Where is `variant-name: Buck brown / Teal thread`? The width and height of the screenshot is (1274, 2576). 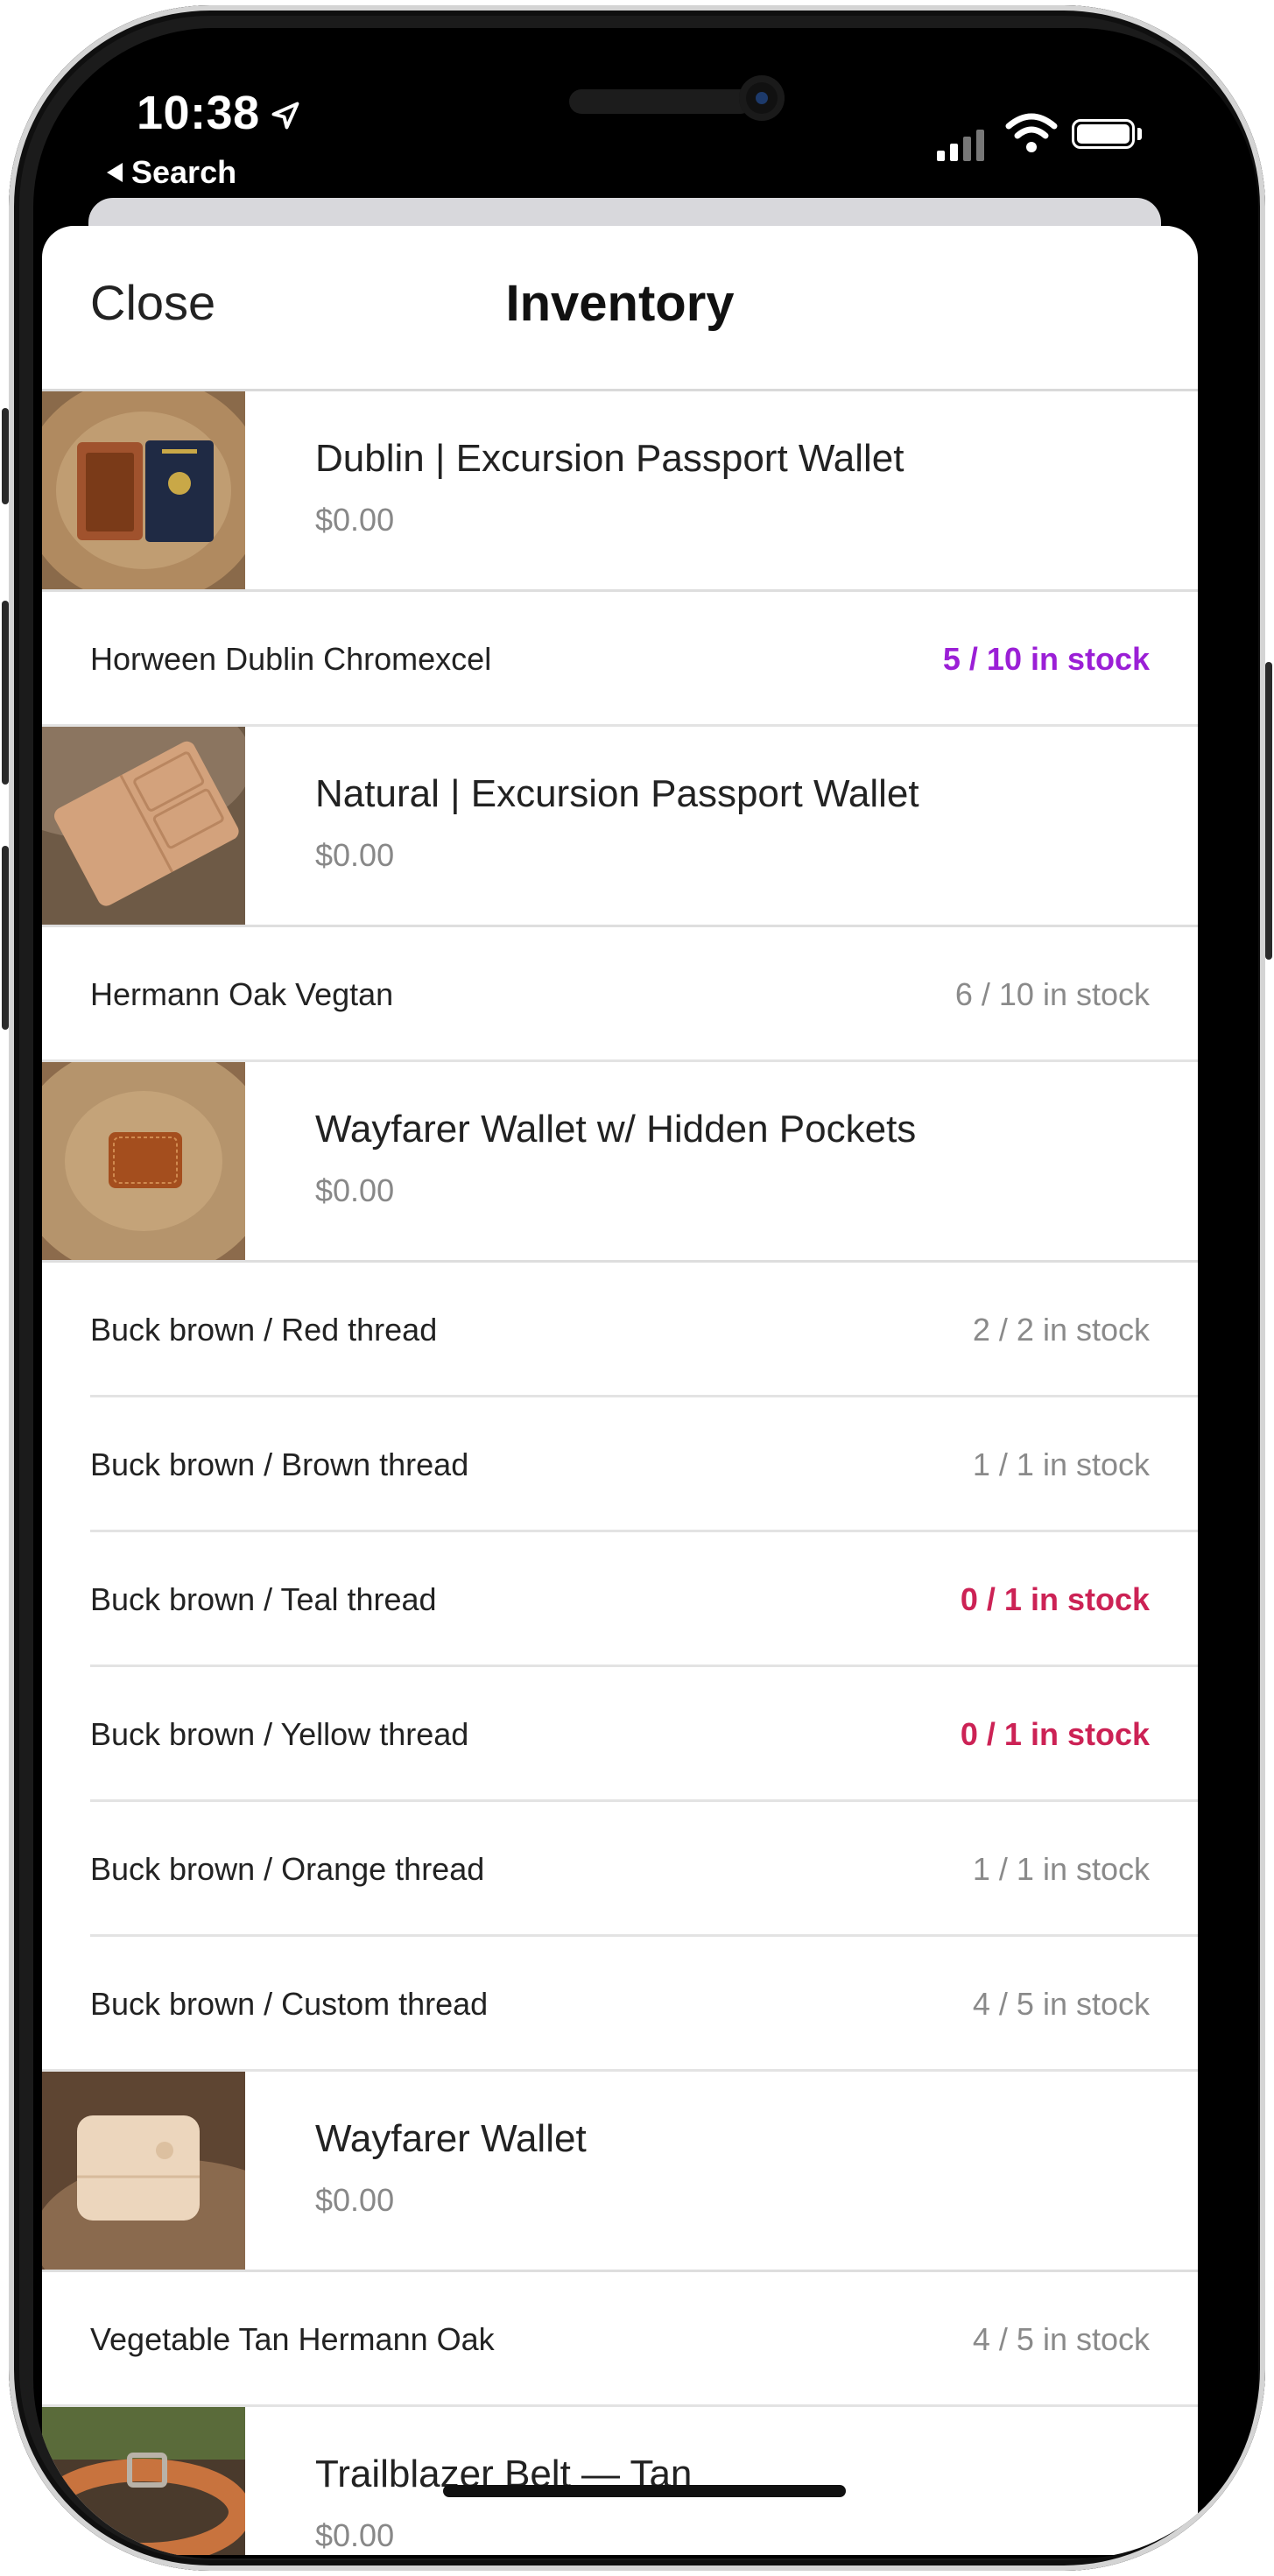
variant-name: Buck brown / Teal thread is located at coordinates (264, 1599).